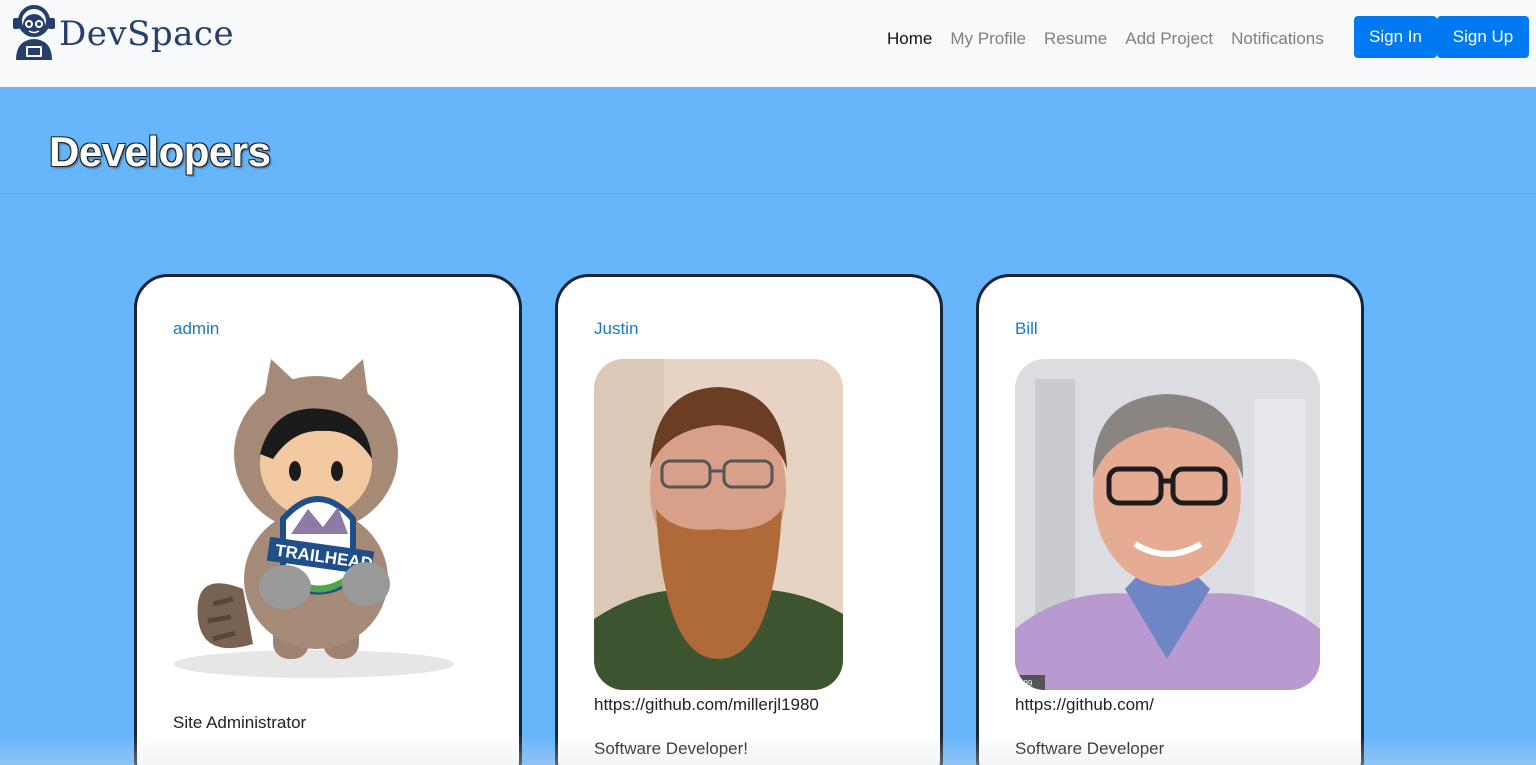 The width and height of the screenshot is (1536, 765). I want to click on trailhead-mascot-image: TRAILHEAD, so click(314, 524).